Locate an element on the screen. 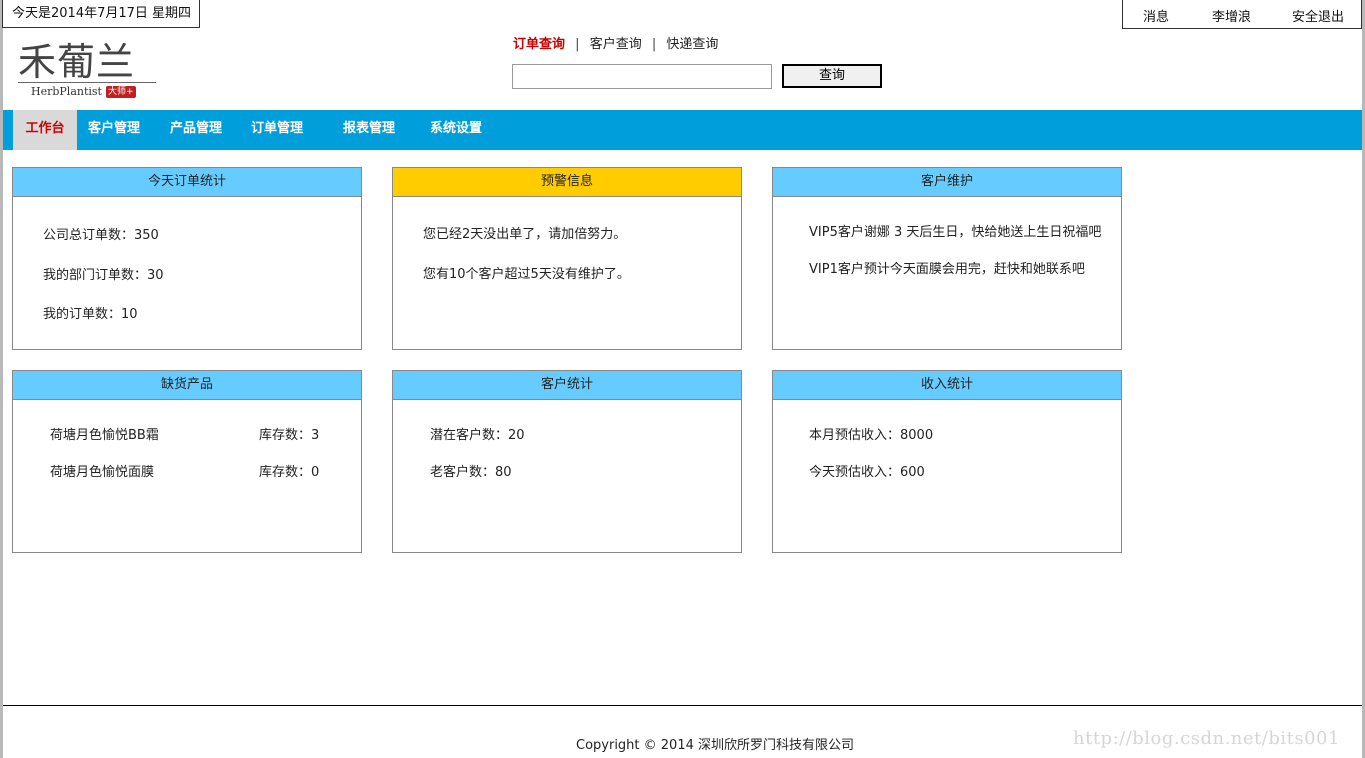 This screenshot has width=1365, height=758. panel-title: 客户维护 is located at coordinates (947, 182).